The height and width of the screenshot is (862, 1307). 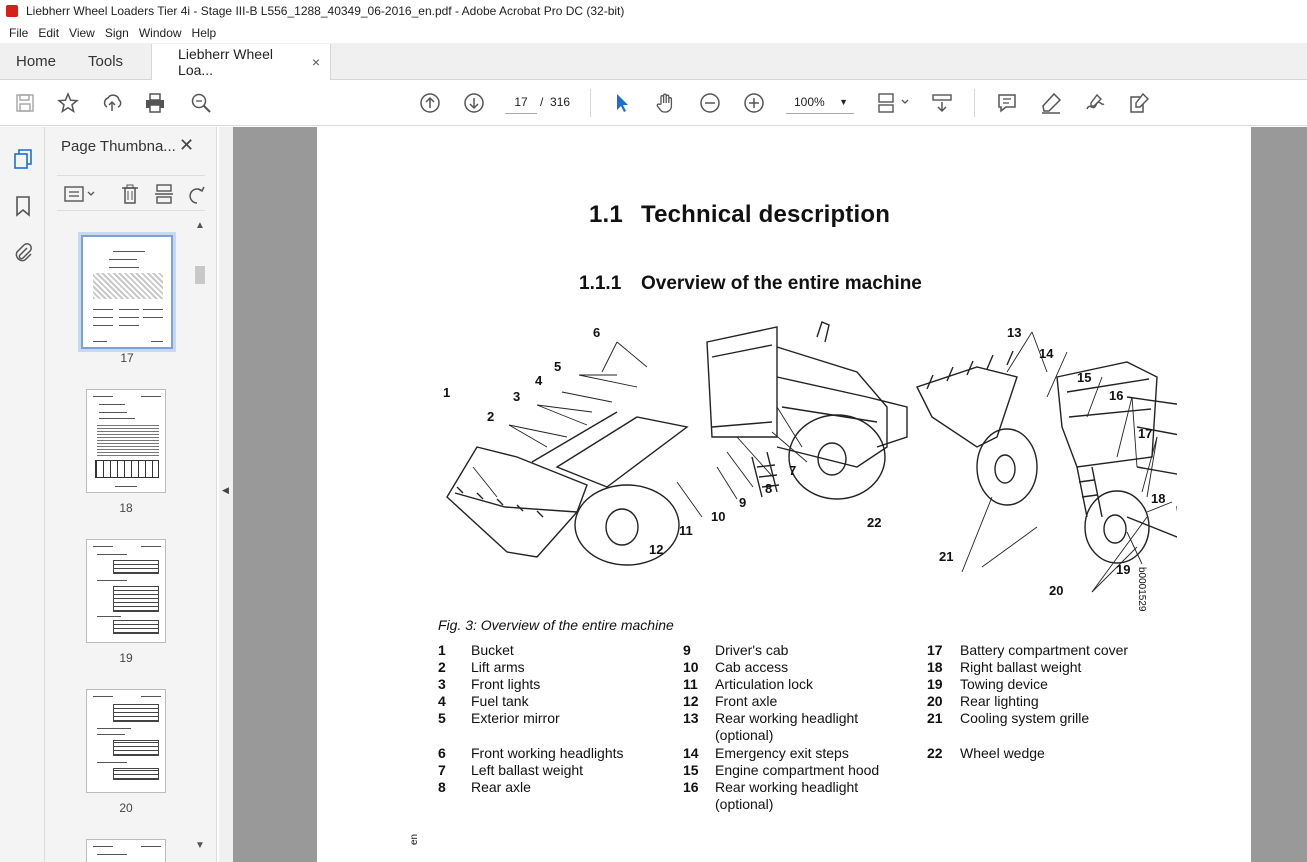 I want to click on close-panel-icon: ✕, so click(x=186, y=145).